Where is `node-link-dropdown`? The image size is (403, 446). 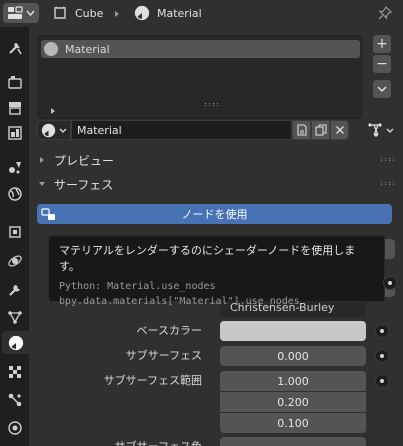
node-link-dropdown is located at coordinates (381, 130).